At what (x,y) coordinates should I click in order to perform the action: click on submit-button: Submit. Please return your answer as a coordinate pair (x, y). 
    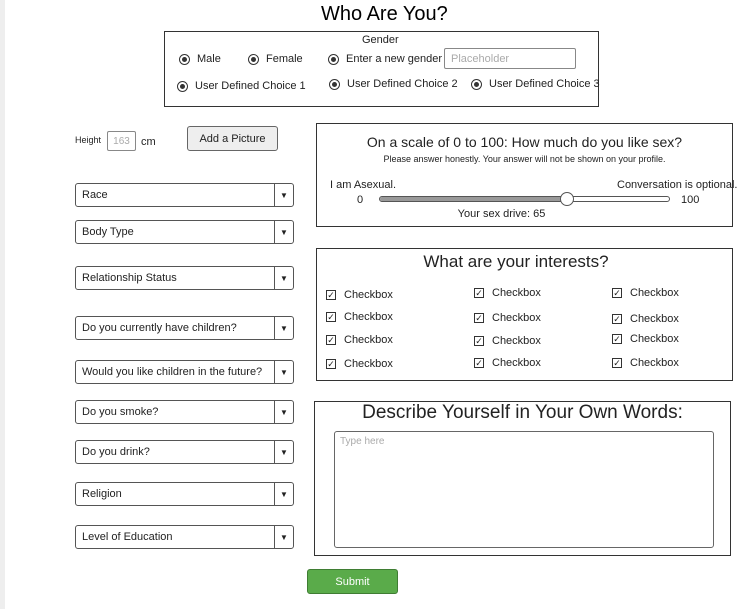
    Looking at the image, I should click on (352, 581).